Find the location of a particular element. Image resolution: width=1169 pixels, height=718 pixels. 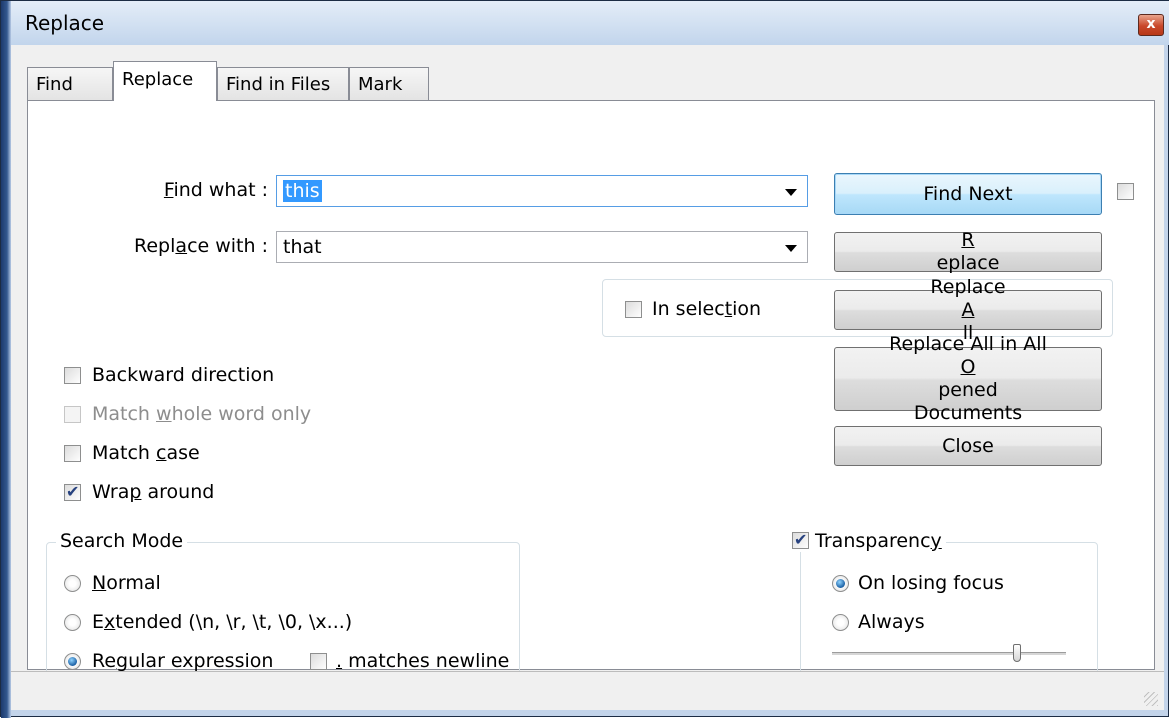

wrap-around-checkbox is located at coordinates (72, 491).